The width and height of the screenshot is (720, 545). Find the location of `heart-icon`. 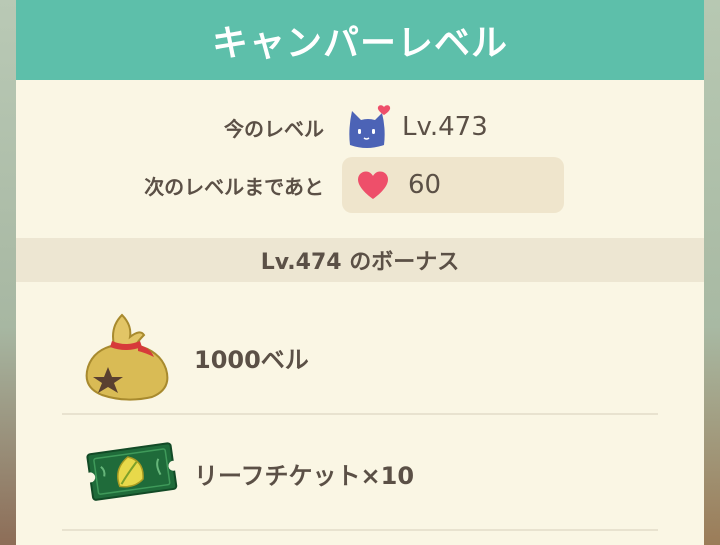

heart-icon is located at coordinates (373, 185).